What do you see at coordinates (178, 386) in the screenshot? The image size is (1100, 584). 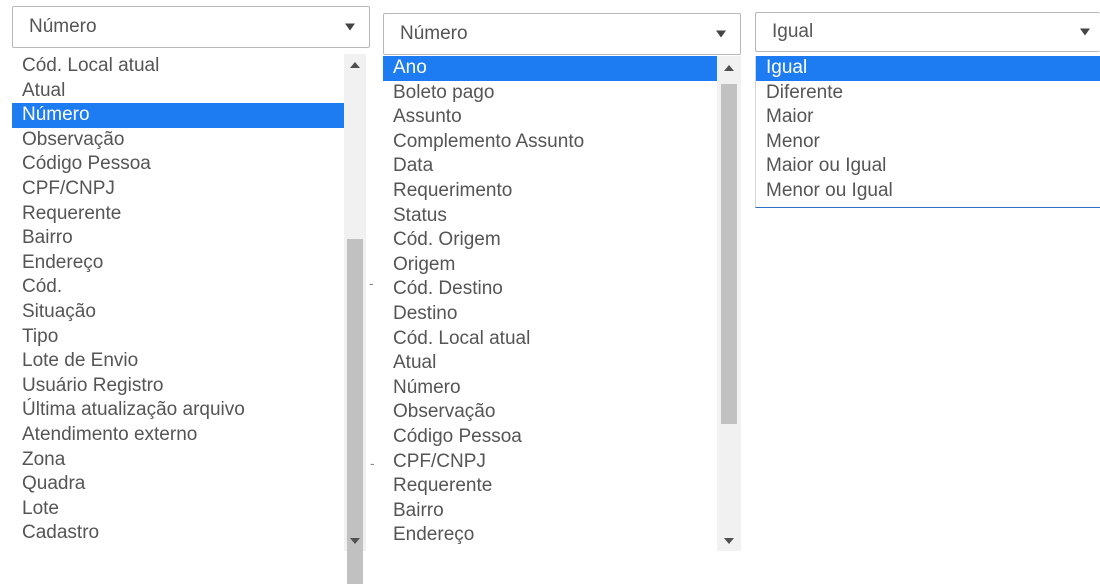 I see `field-option: Usuário Registro` at bounding box center [178, 386].